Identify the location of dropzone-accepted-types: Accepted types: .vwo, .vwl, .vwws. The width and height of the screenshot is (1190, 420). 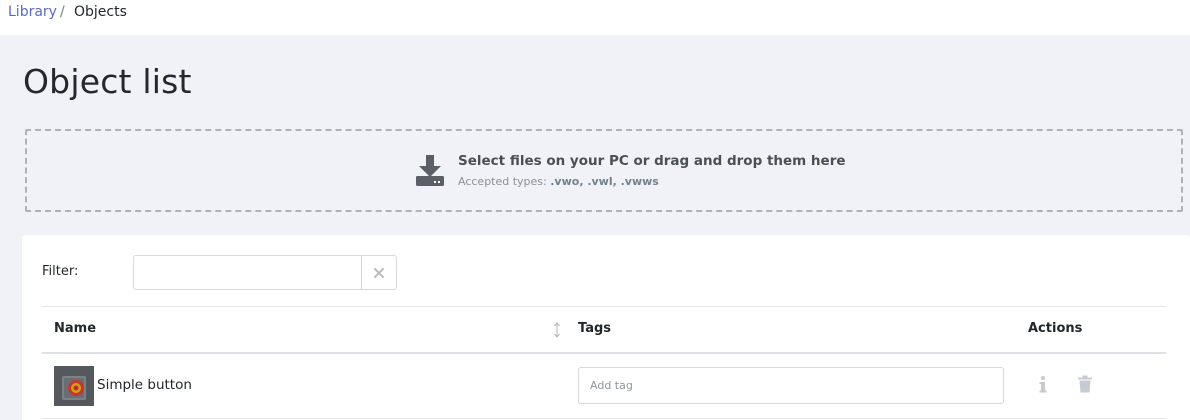
(558, 181).